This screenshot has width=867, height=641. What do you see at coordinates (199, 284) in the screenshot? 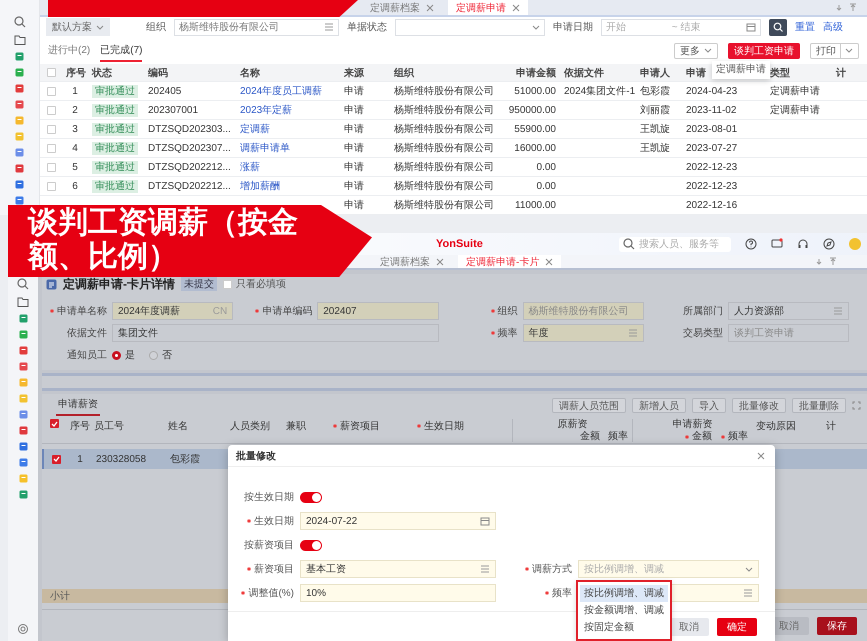
I see `status-badge: 未提交` at bounding box center [199, 284].